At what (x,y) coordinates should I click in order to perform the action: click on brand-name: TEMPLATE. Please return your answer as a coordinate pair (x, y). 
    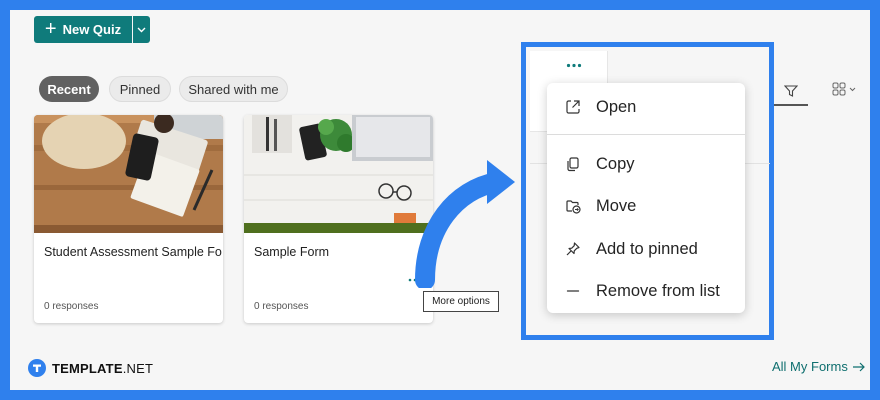
    Looking at the image, I should click on (87, 368).